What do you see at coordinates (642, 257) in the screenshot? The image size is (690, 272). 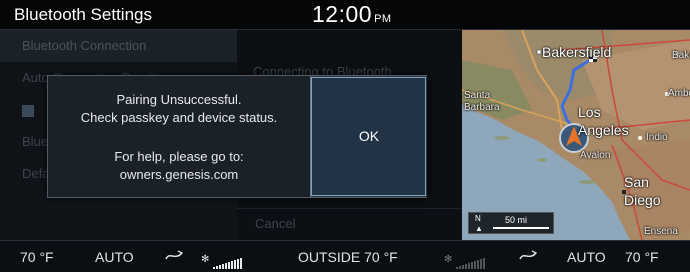 I see `right-temperature: 70 °F` at bounding box center [642, 257].